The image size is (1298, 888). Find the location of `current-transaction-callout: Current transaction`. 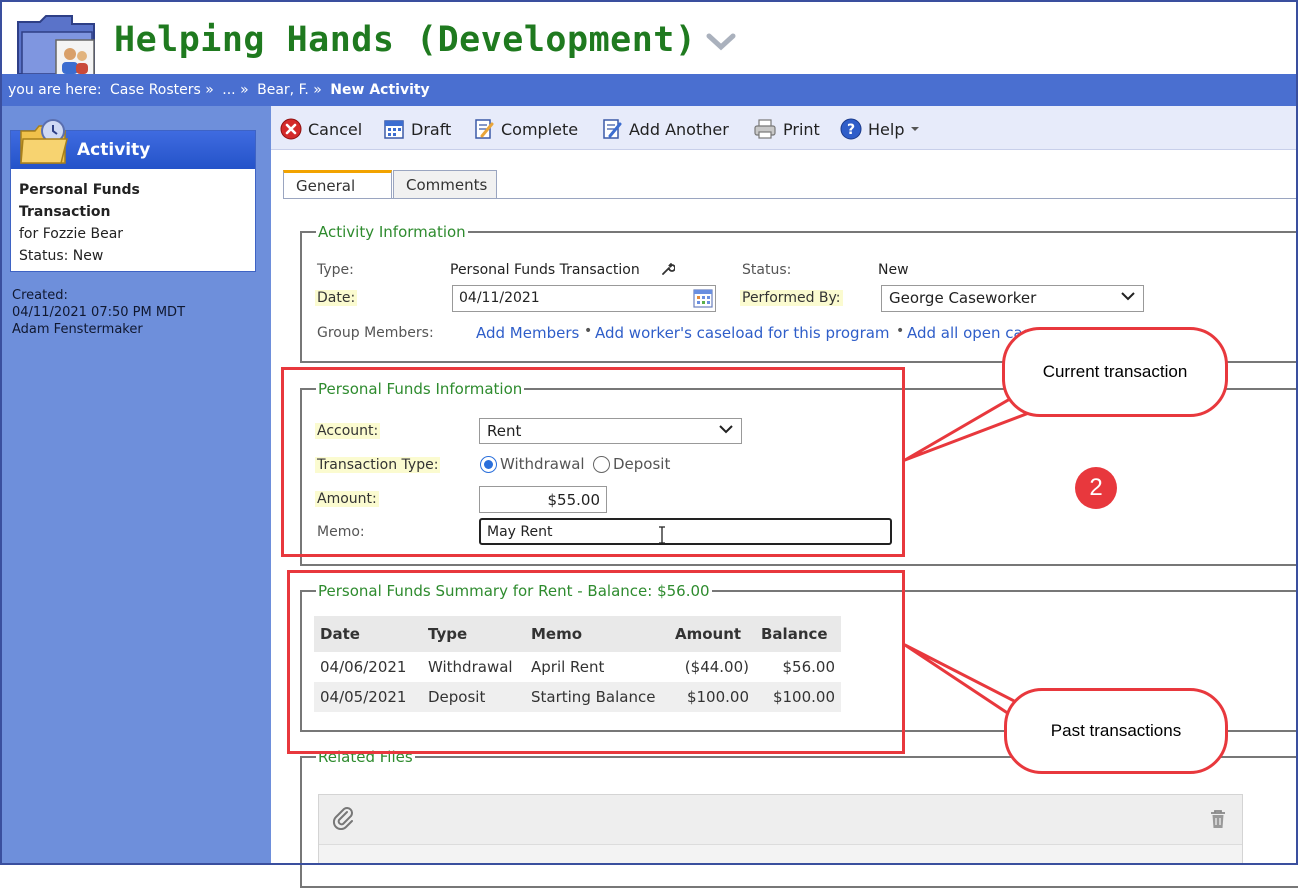

current-transaction-callout: Current transaction is located at coordinates (1115, 372).